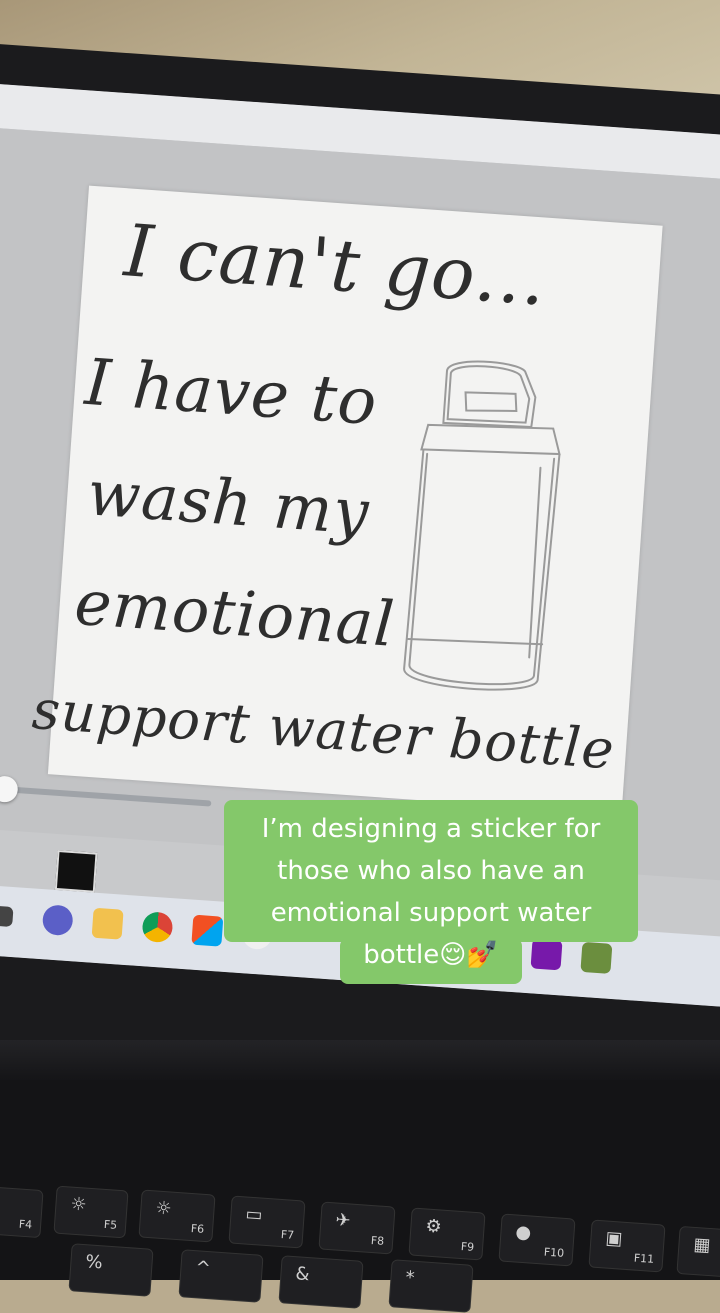  I want to click on key-f6: ☼ F6, so click(177, 1216).